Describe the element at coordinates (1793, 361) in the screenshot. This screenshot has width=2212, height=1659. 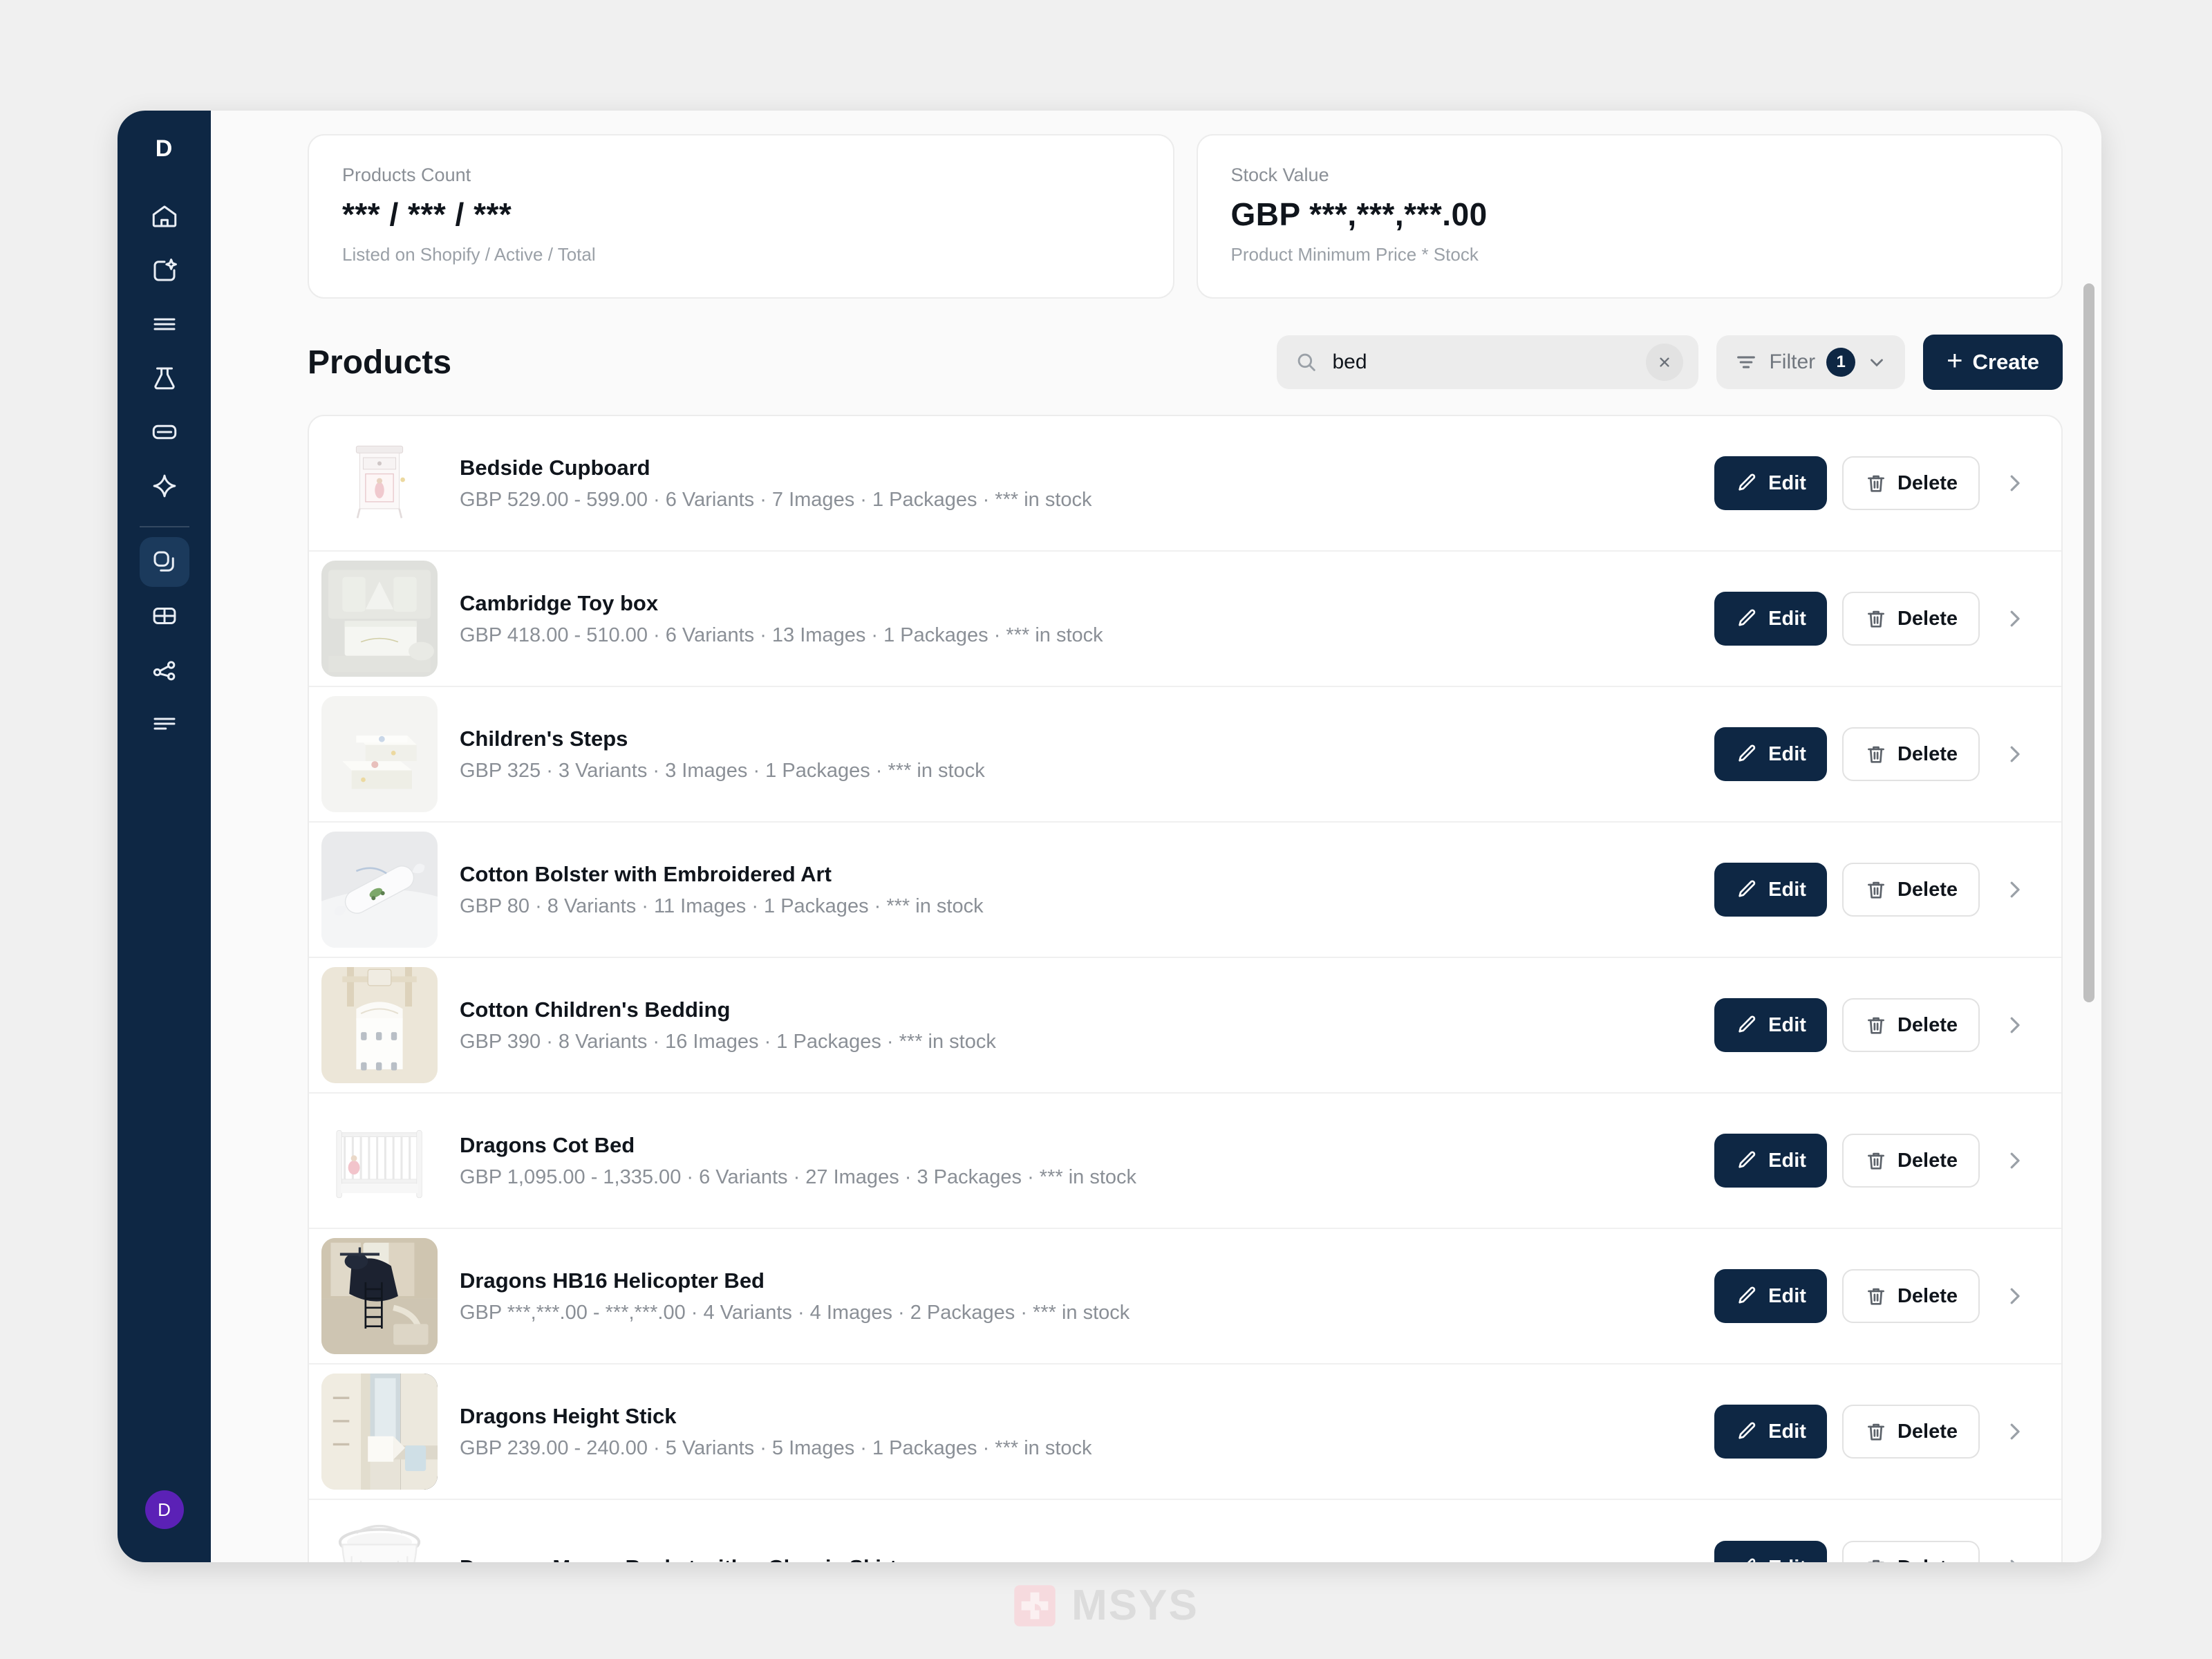
I see `filter-label: Filter` at that location.